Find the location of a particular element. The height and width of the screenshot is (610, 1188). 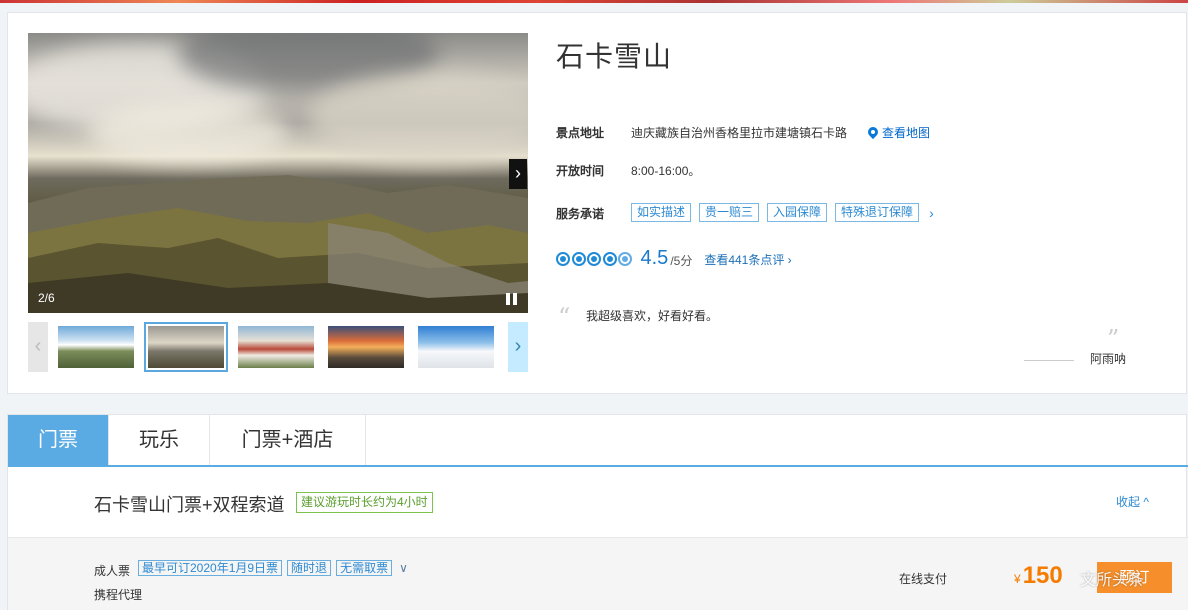

view-map-link: 查看地图 is located at coordinates (899, 132).